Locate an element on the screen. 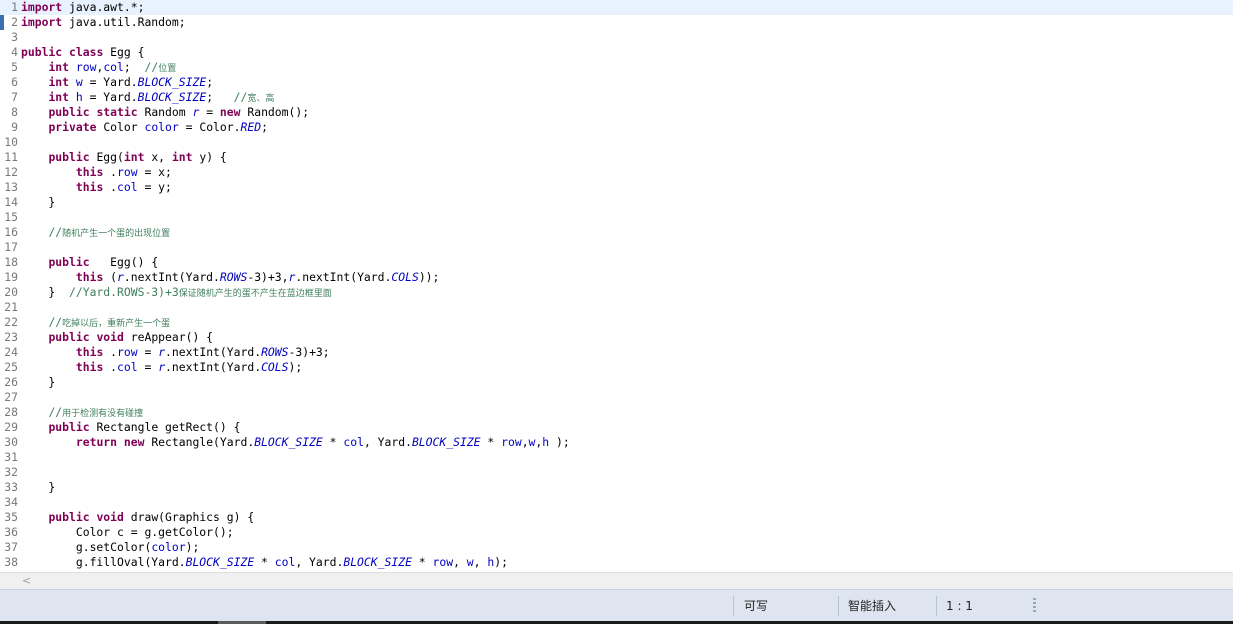  code-token: } is located at coordinates (38, 382).